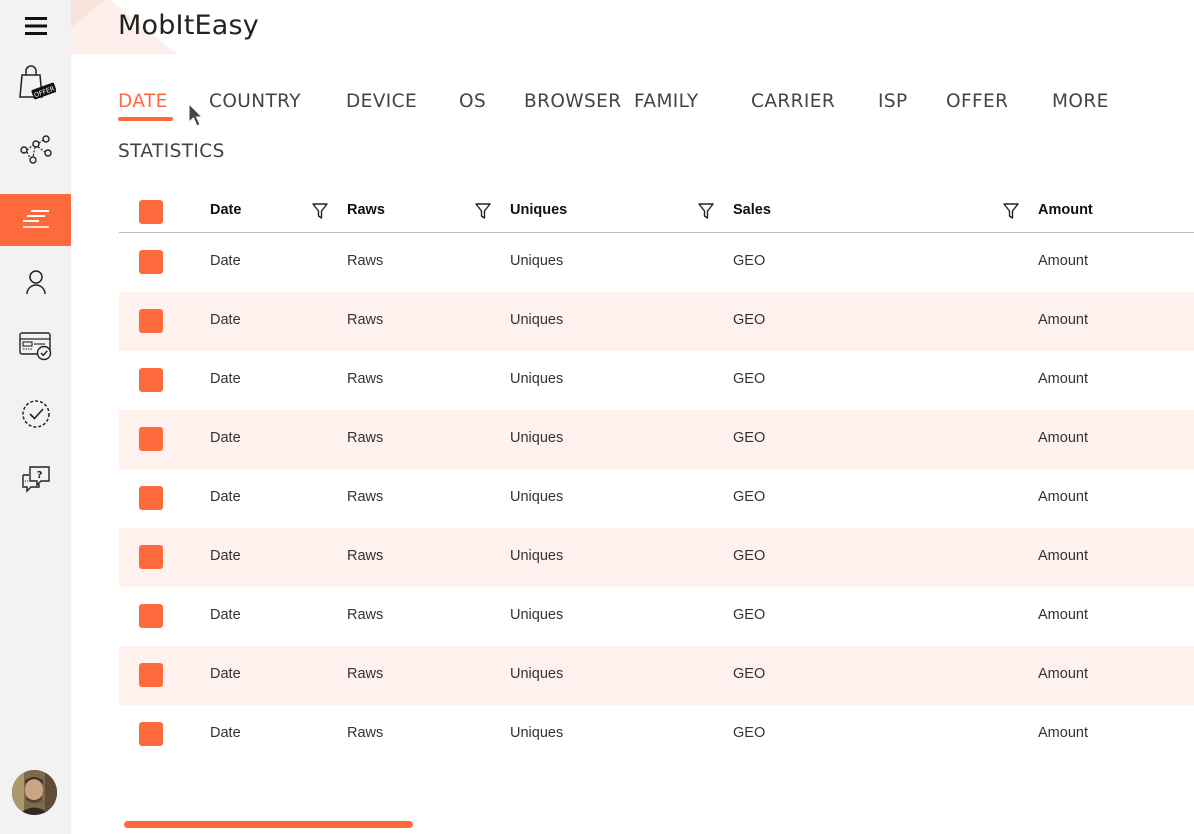 The image size is (1194, 834). I want to click on shopping-bag-offer-icon: OFFER, so click(37, 82).